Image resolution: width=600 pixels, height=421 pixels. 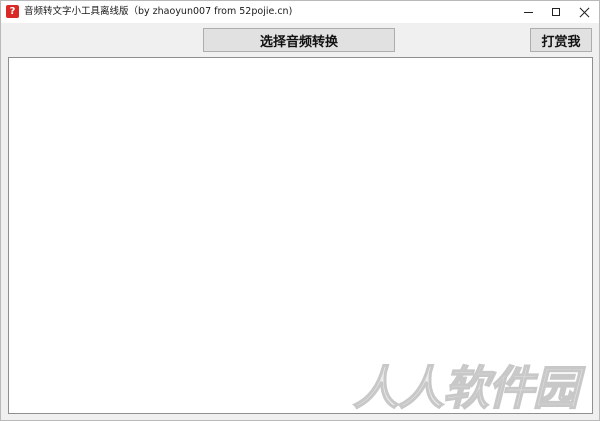 I want to click on donate-button: 打赏我, so click(x=561, y=40).